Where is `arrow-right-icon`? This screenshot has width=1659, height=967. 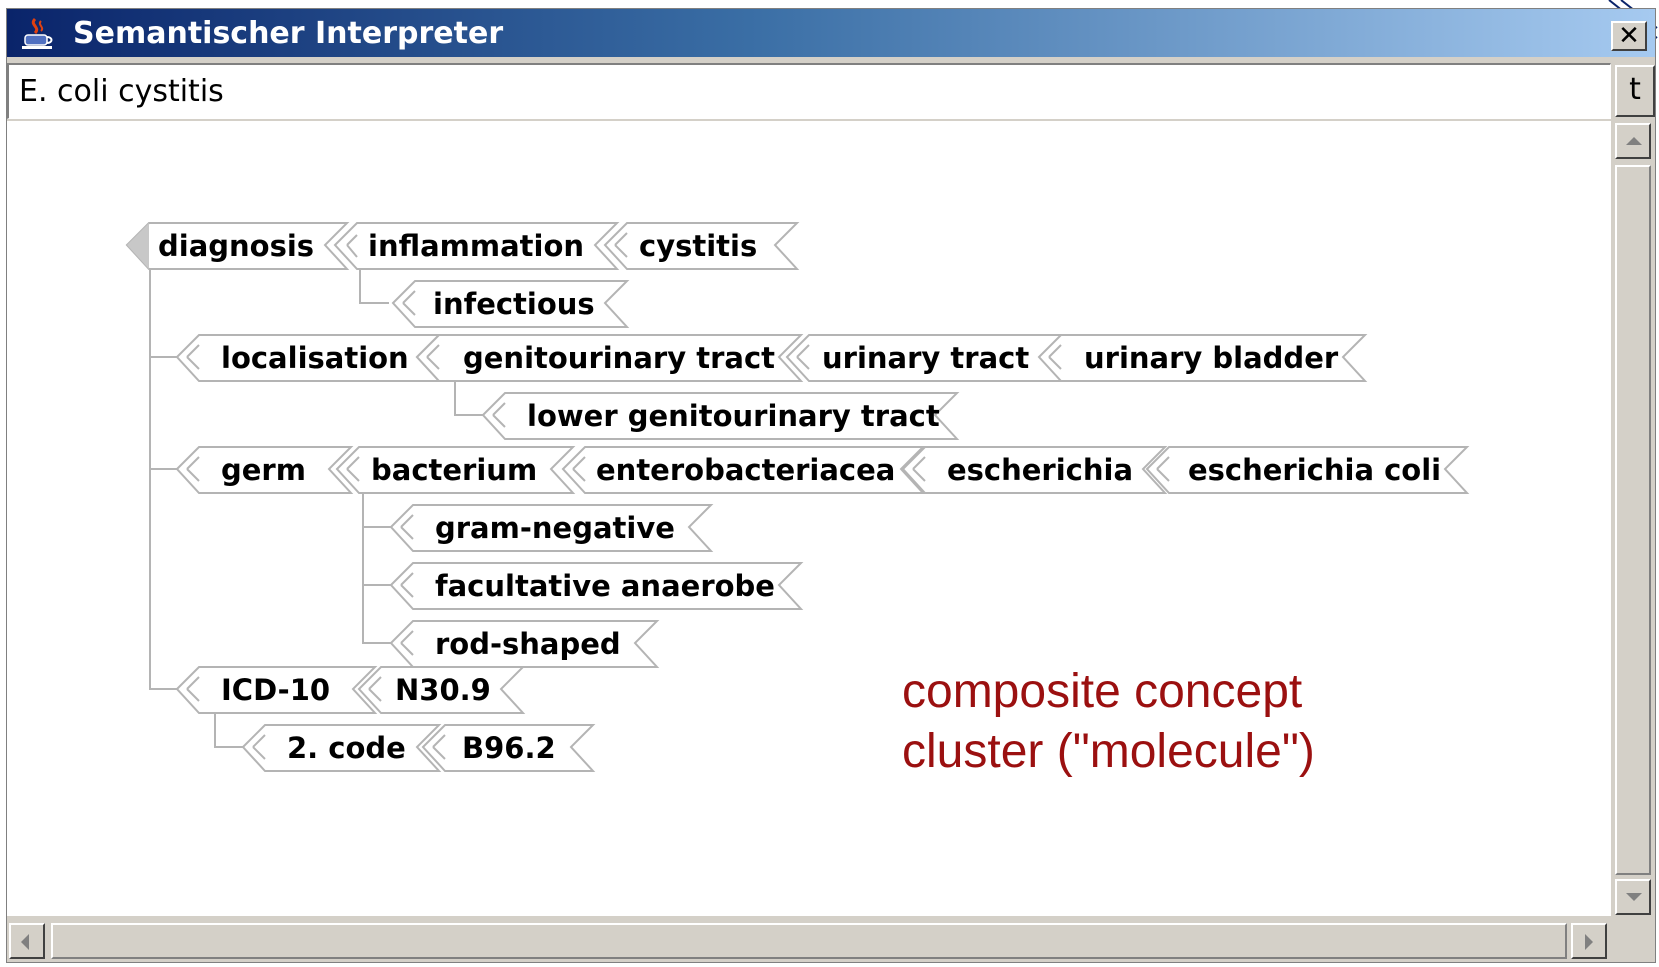
arrow-right-icon is located at coordinates (1589, 942).